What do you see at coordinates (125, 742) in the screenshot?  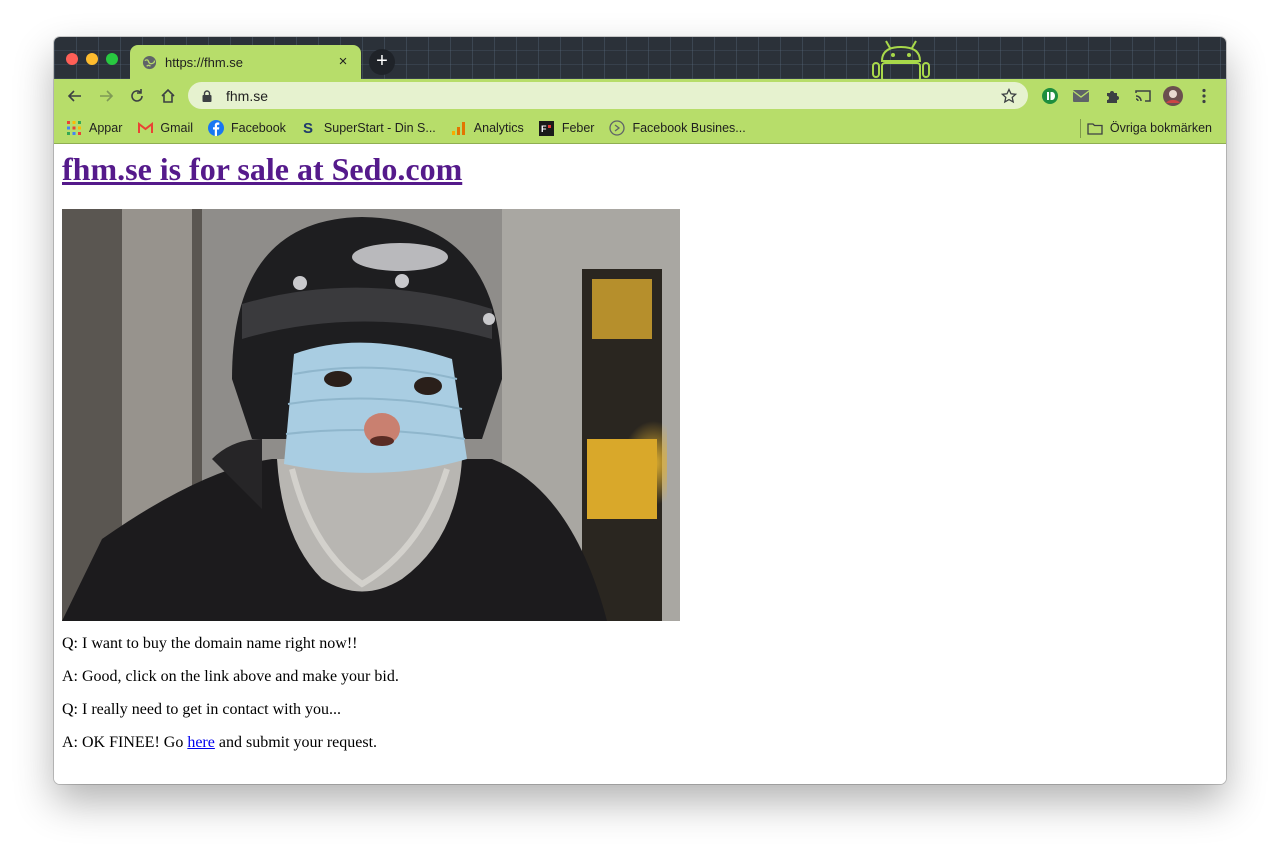 I see `faq-answer-2-prefix: A: OK FINEE! Go` at bounding box center [125, 742].